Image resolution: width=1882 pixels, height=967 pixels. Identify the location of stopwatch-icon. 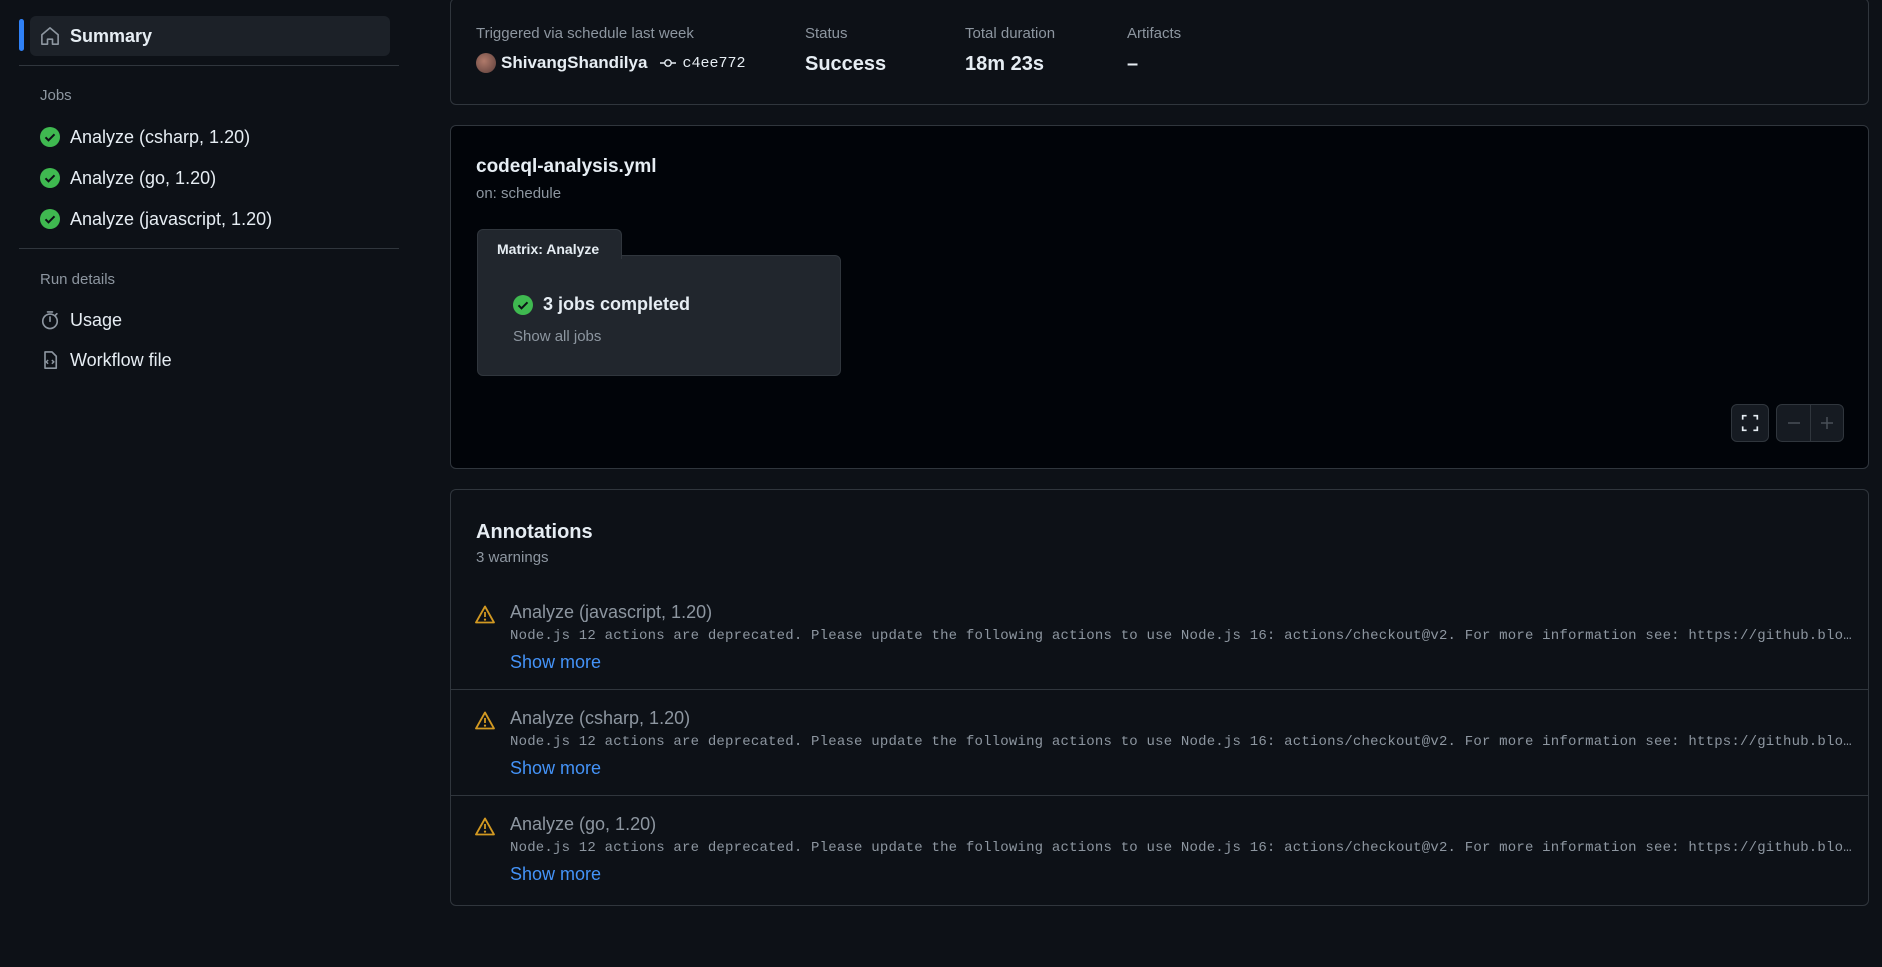
(50, 320).